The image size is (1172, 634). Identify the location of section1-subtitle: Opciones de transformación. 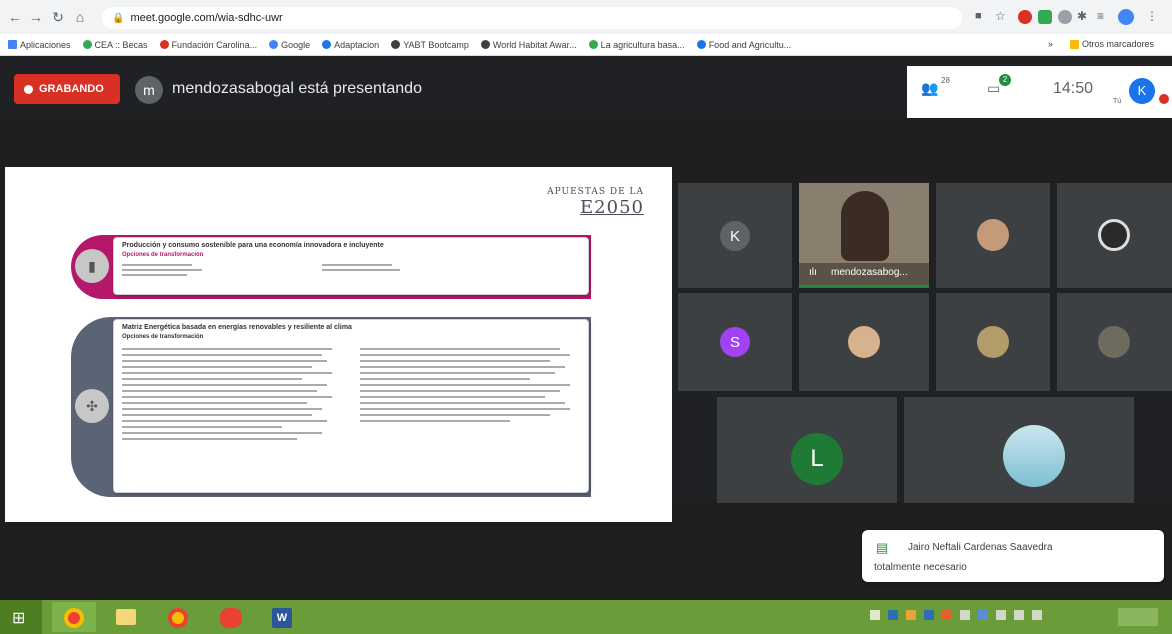
(163, 255).